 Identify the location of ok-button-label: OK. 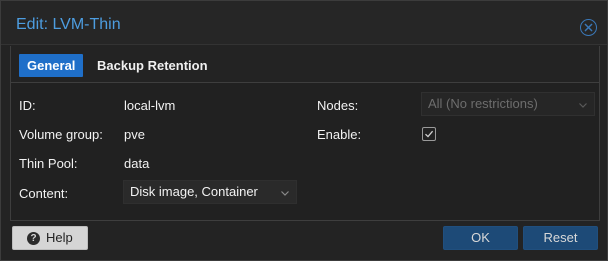
(480, 237).